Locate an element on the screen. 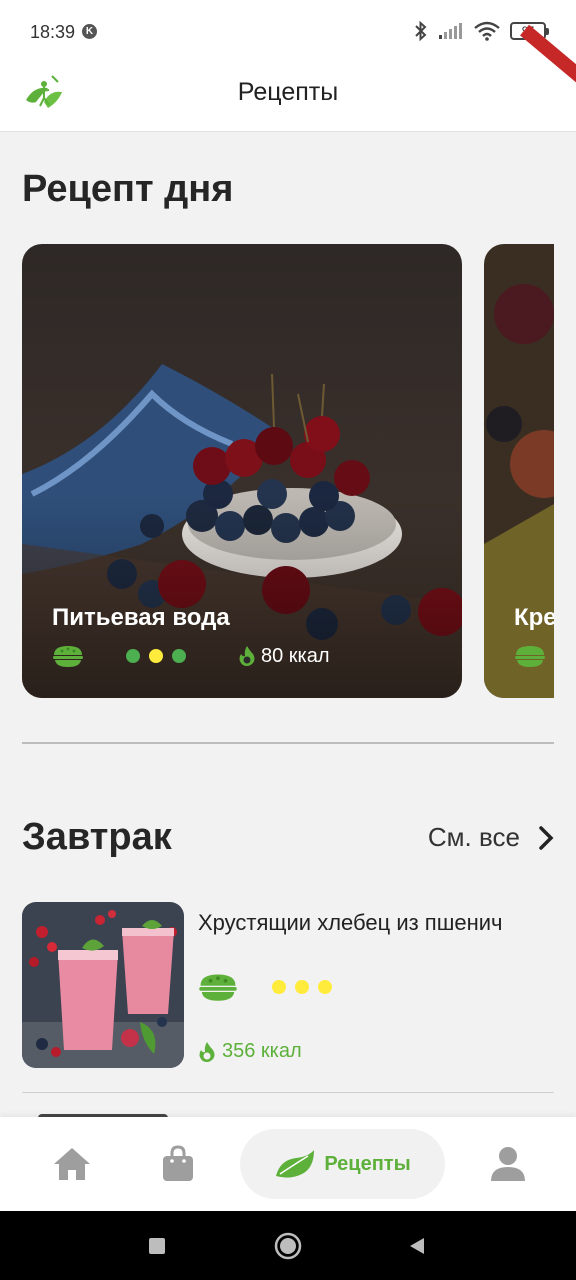 The image size is (576, 1280). signal-icon is located at coordinates (450, 31).